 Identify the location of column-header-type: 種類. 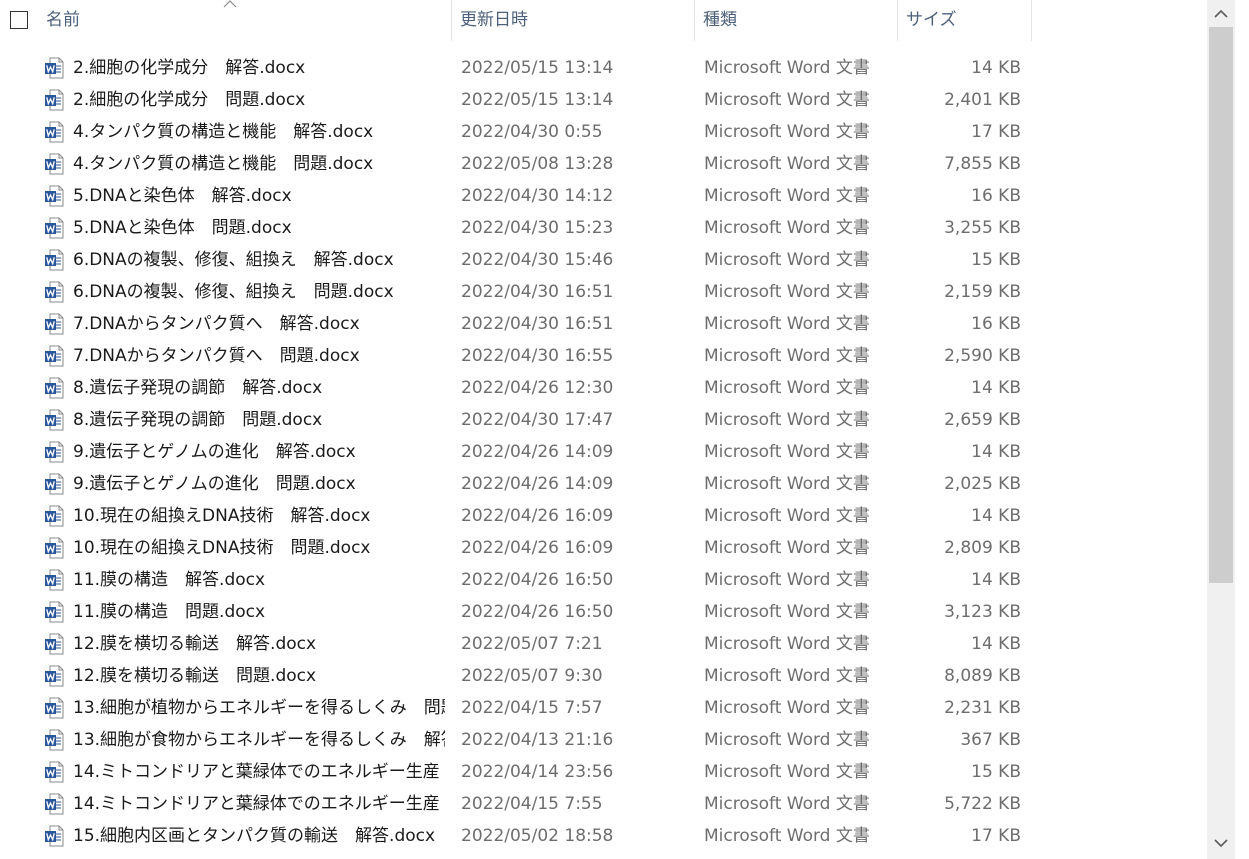
(796, 20).